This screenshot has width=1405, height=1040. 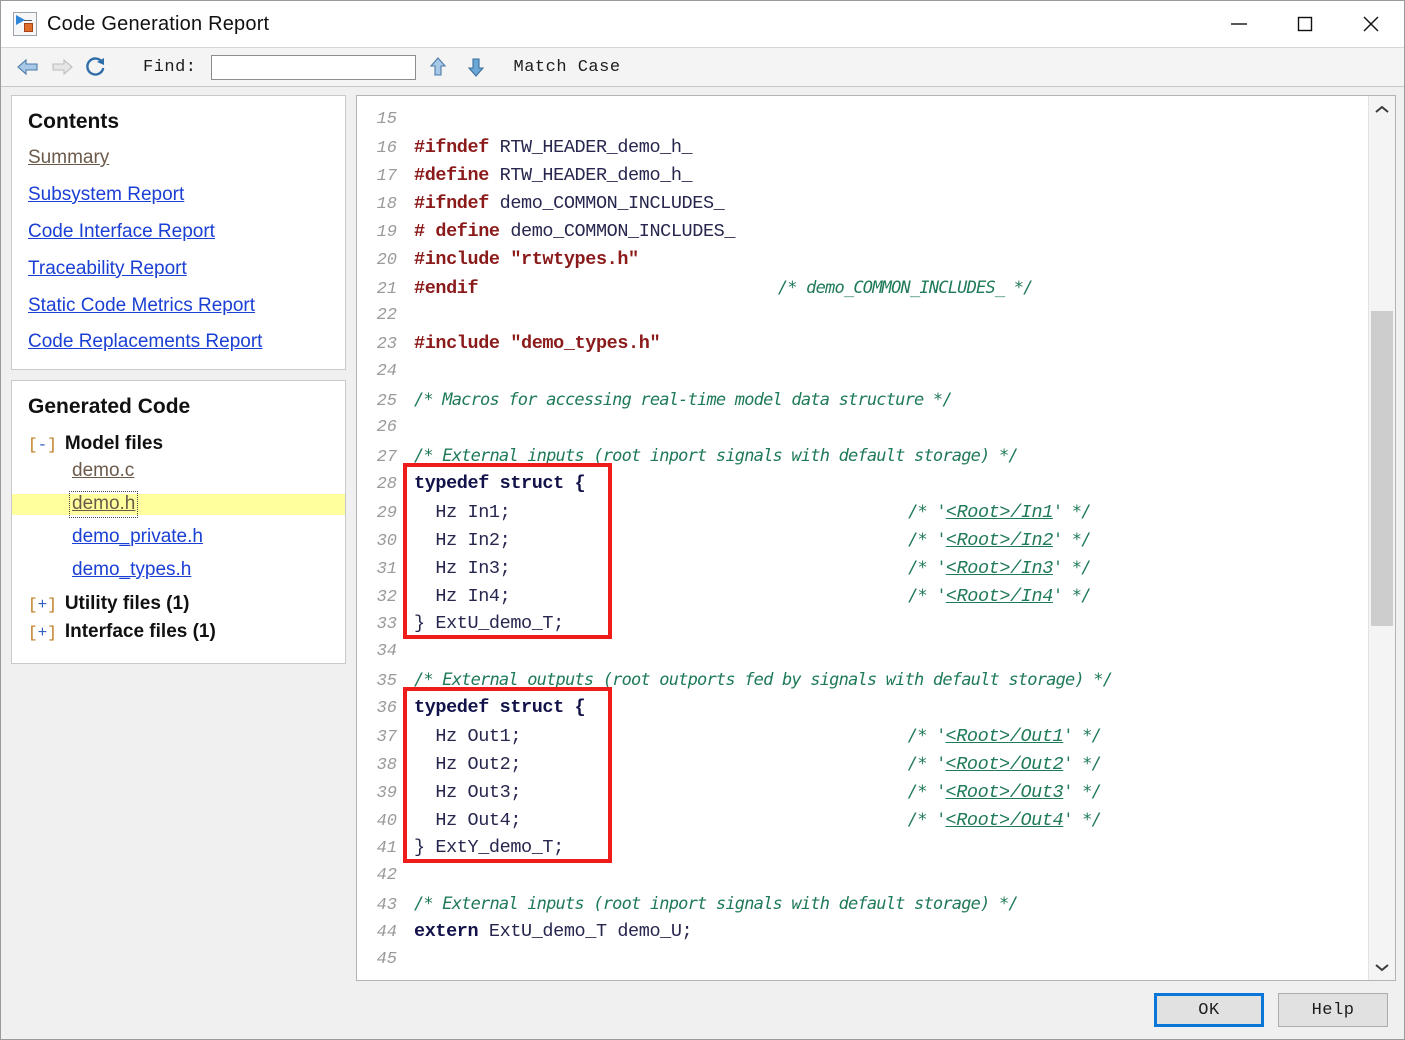 What do you see at coordinates (862, 316) in the screenshot?
I see `code-line: 22` at bounding box center [862, 316].